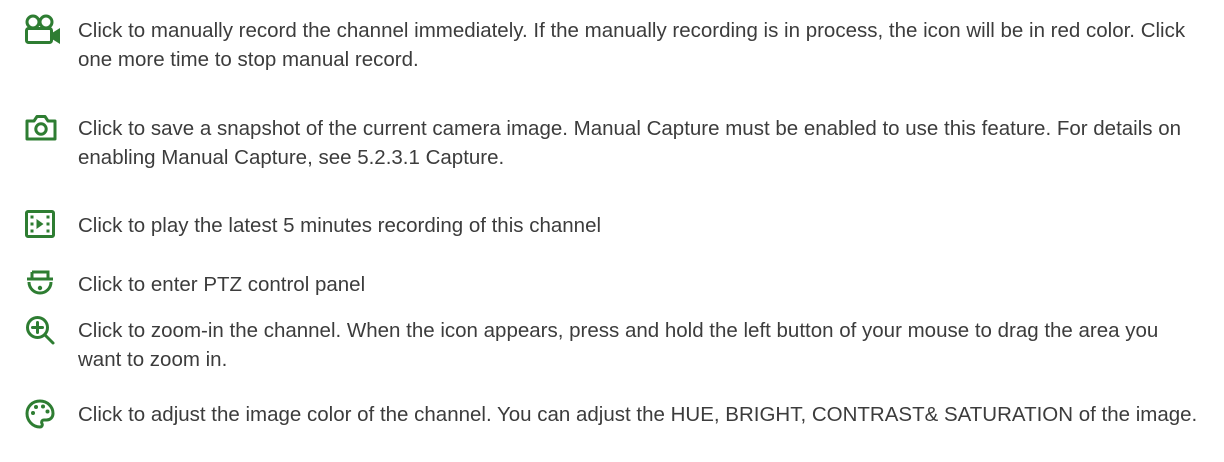 The height and width of the screenshot is (462, 1224). Describe the element at coordinates (614, 285) in the screenshot. I see `list-item-ptz: Click to enter PTZ control panel` at that location.